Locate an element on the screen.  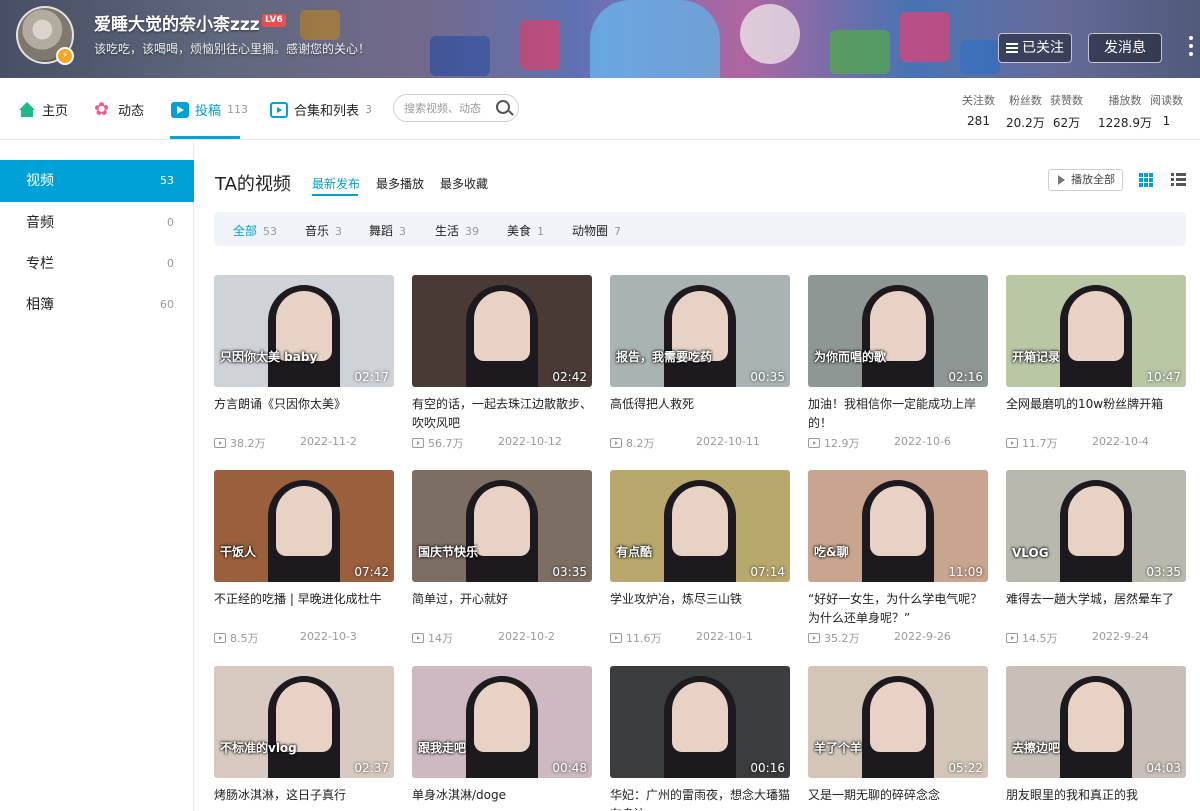
list-view-icon is located at coordinates (1178, 180).